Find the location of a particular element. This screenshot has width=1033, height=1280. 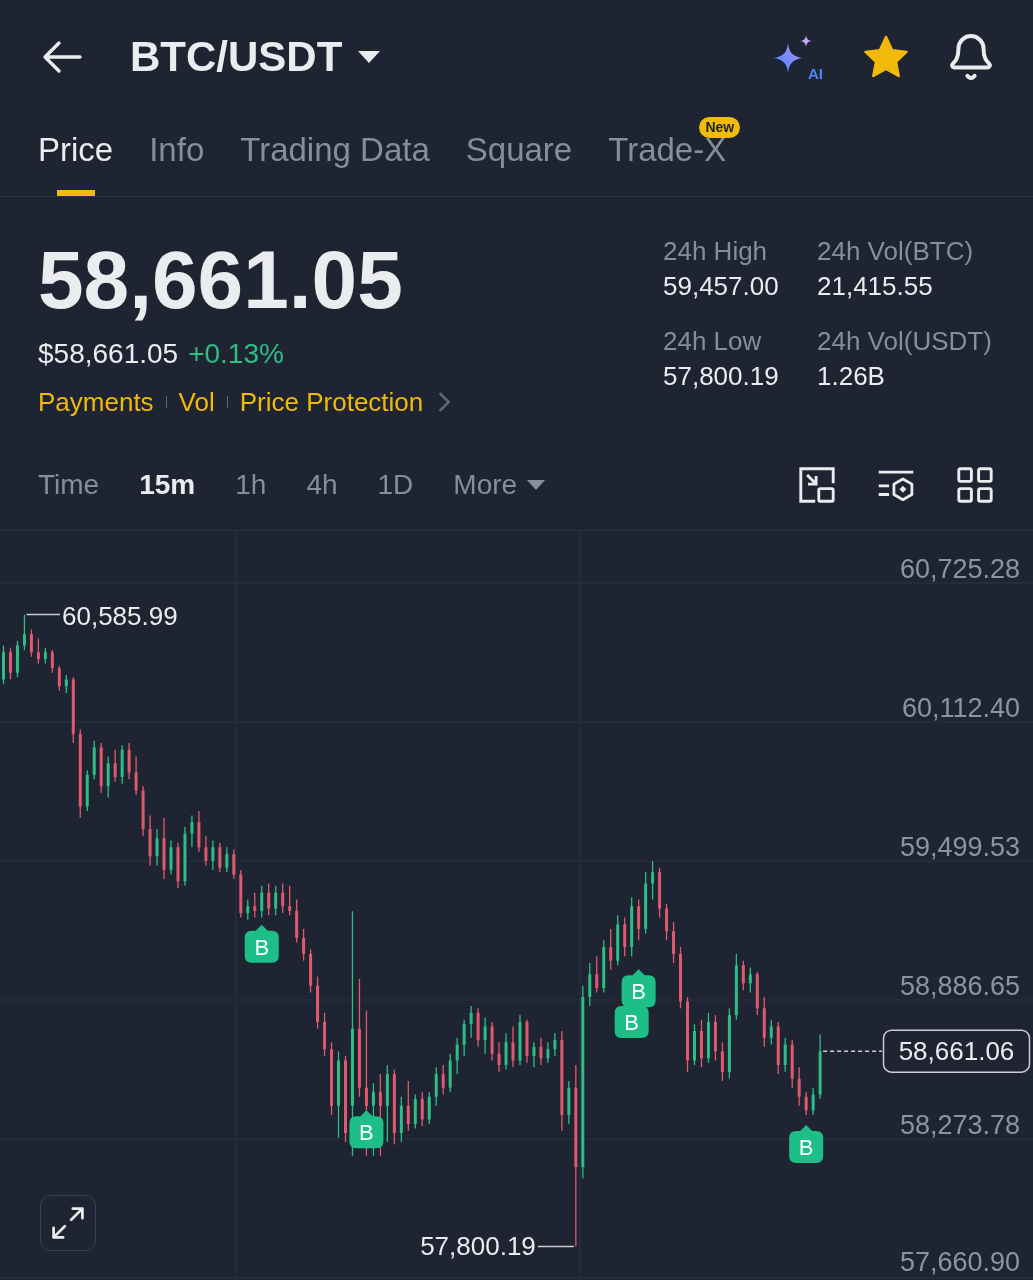

pair-selector: BTC/USDT is located at coordinates (255, 57).